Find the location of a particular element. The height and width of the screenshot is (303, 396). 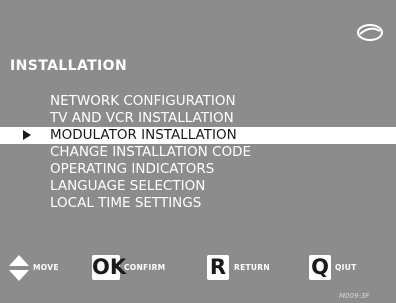

move-key-hint: MOVE is located at coordinates (45, 268).